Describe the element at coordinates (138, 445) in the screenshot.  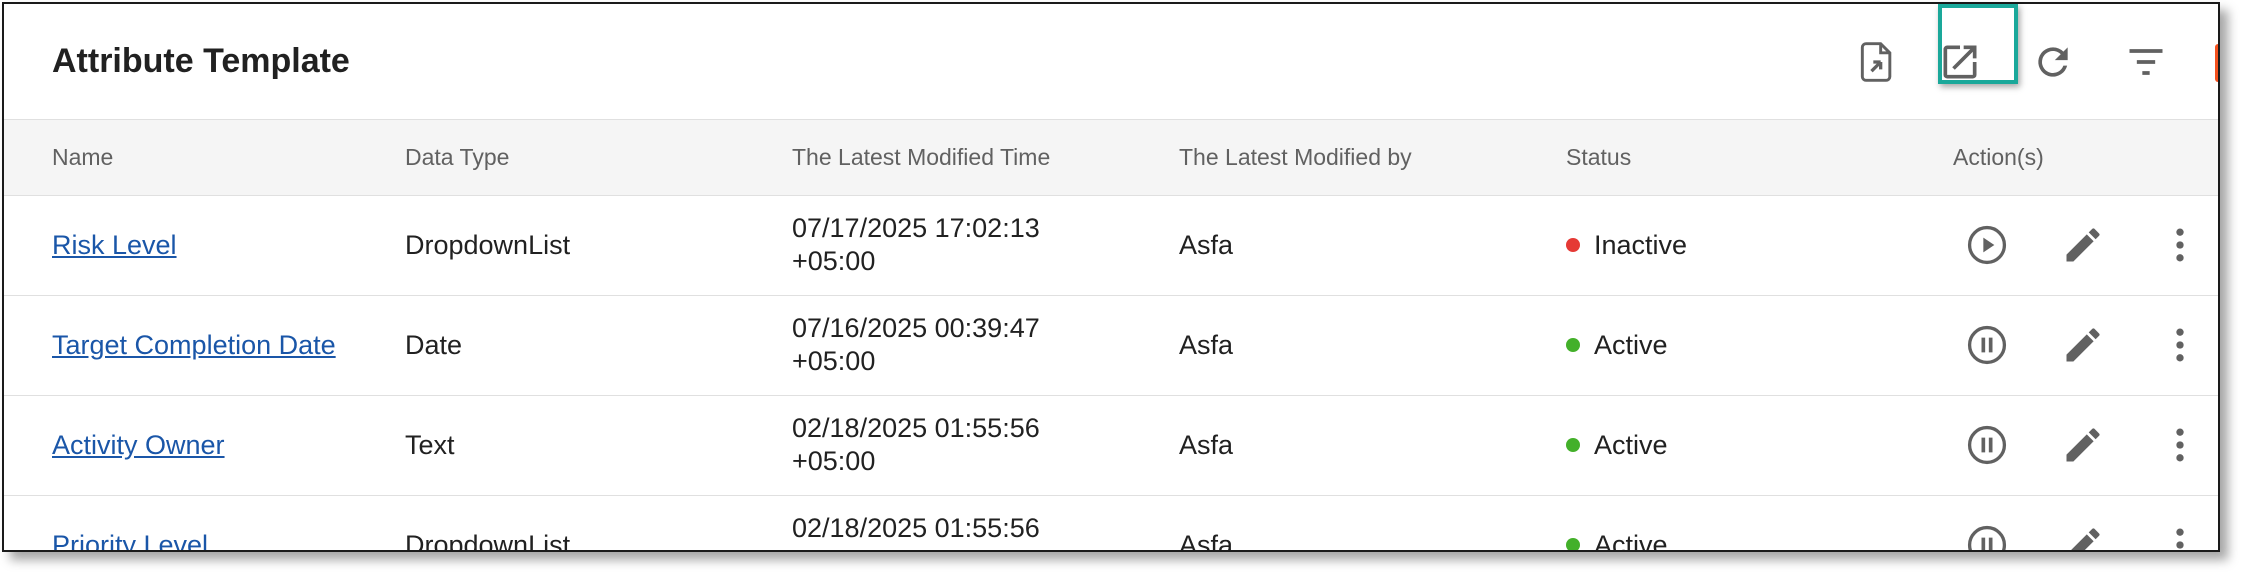
I see `attribute-name-link: Activity Owner` at that location.